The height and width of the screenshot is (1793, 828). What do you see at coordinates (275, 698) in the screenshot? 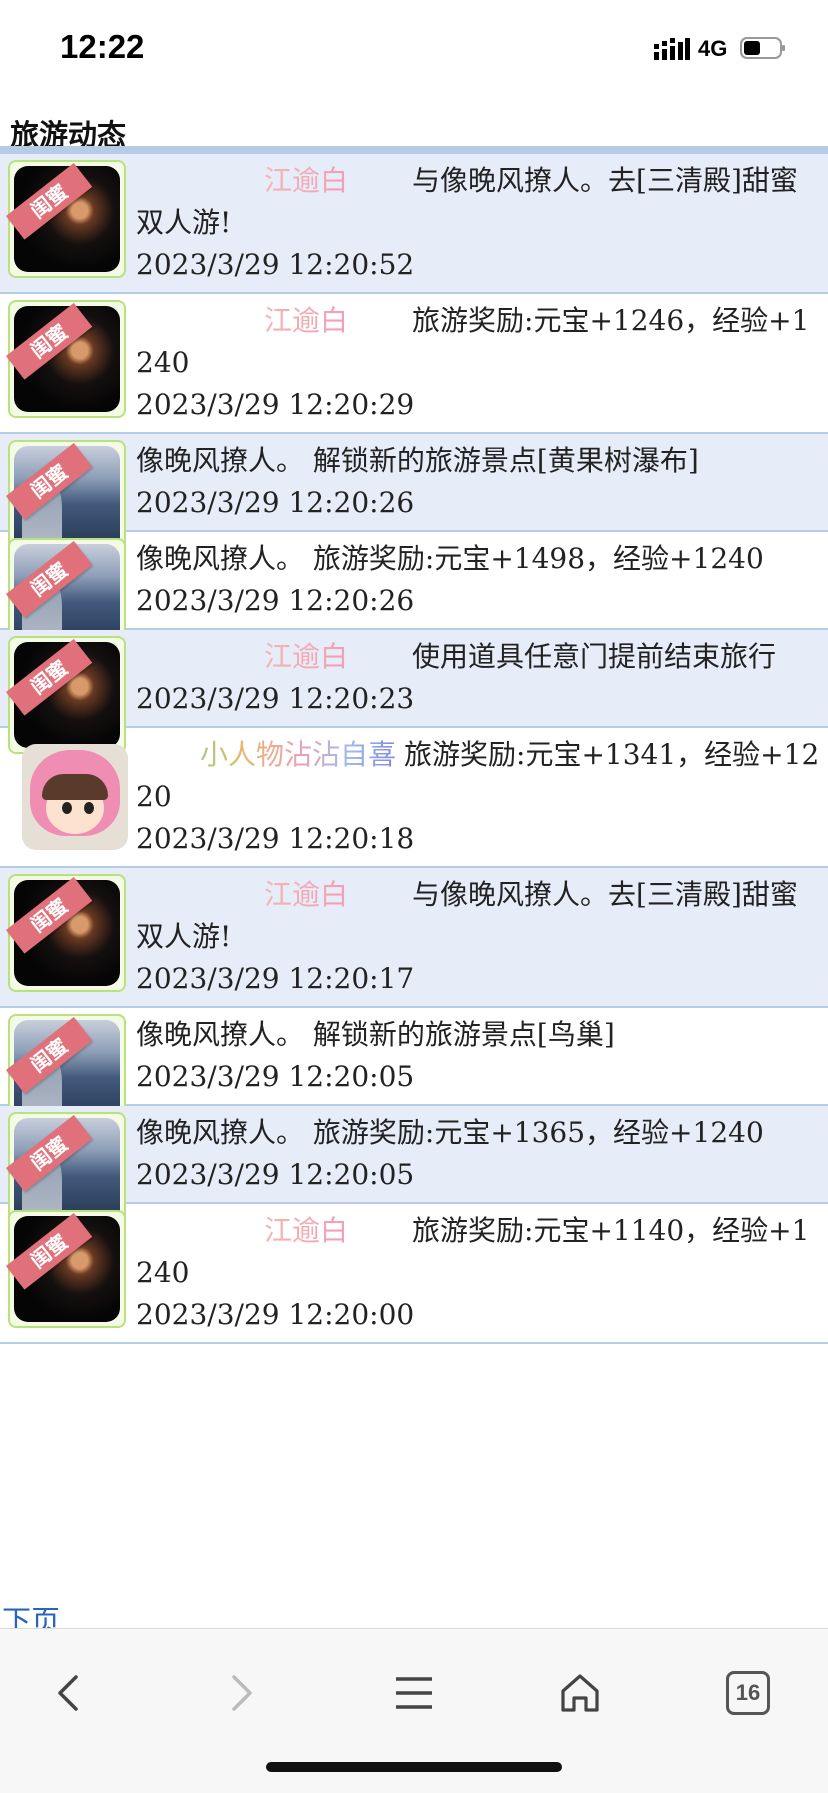
I see `feed-timestamp: 2023/3/29 12:20:23` at bounding box center [275, 698].